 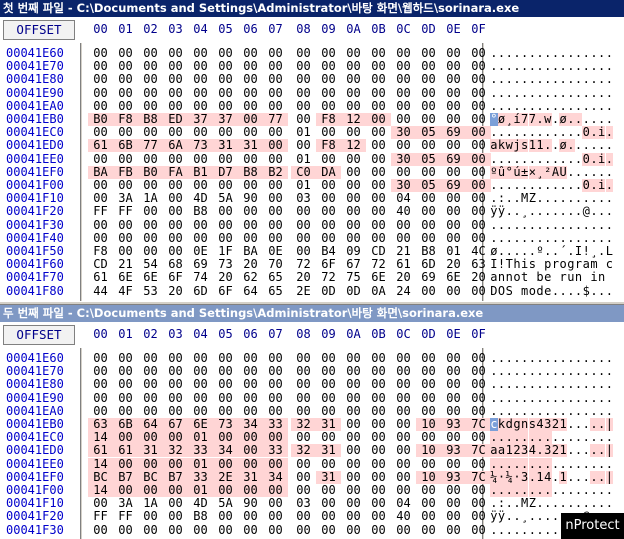 I want to click on hex-byte: B8, so click(x=200, y=516).